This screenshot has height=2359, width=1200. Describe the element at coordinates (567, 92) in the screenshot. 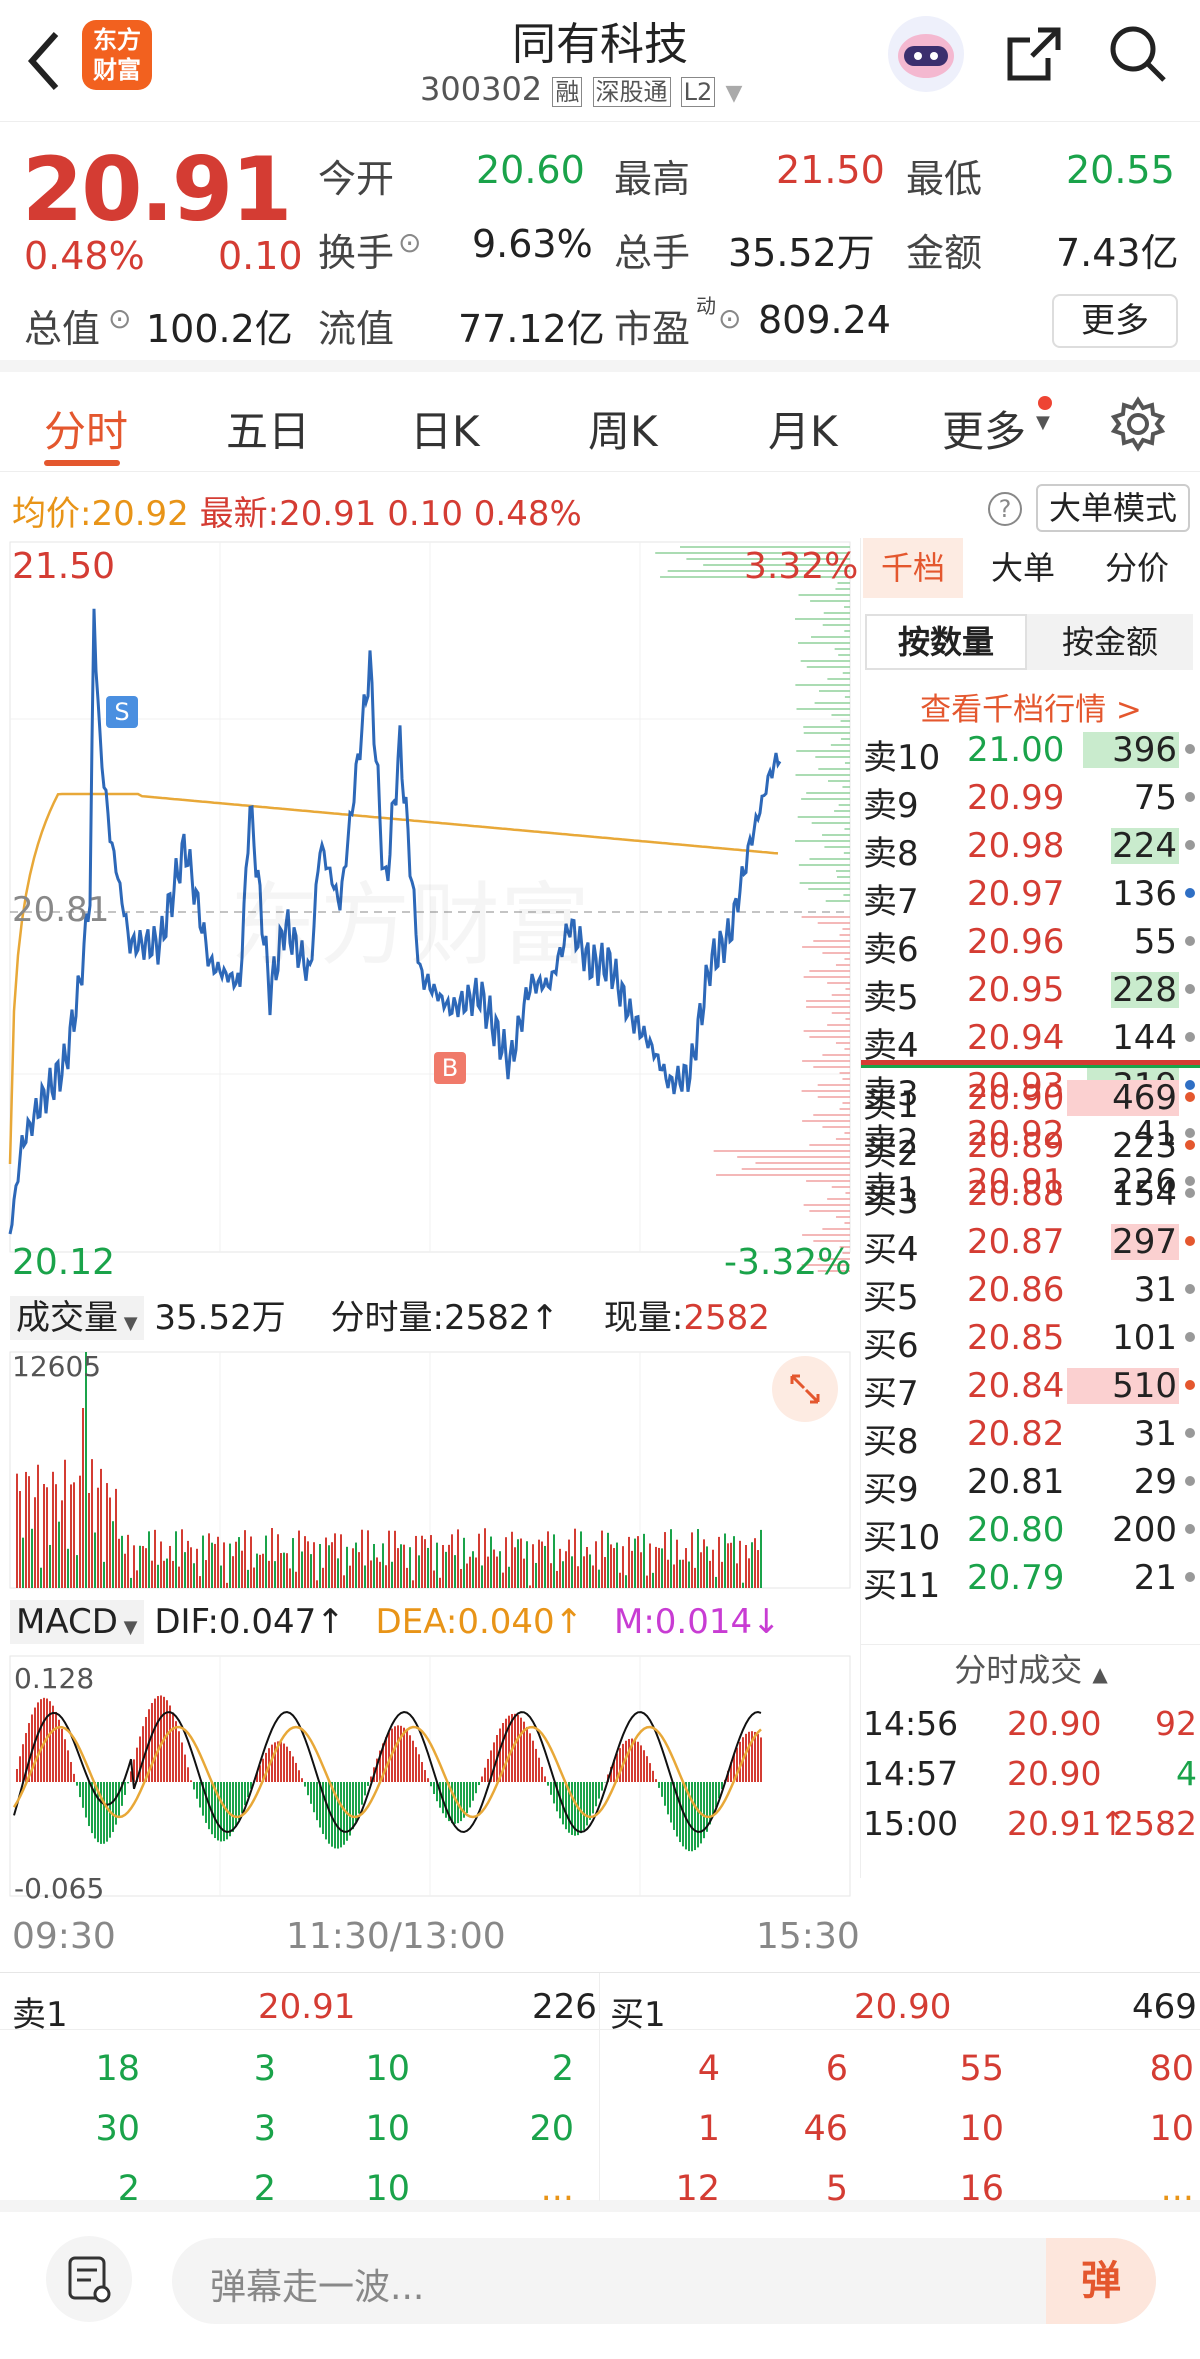

I see `tag-rong: 融` at that location.